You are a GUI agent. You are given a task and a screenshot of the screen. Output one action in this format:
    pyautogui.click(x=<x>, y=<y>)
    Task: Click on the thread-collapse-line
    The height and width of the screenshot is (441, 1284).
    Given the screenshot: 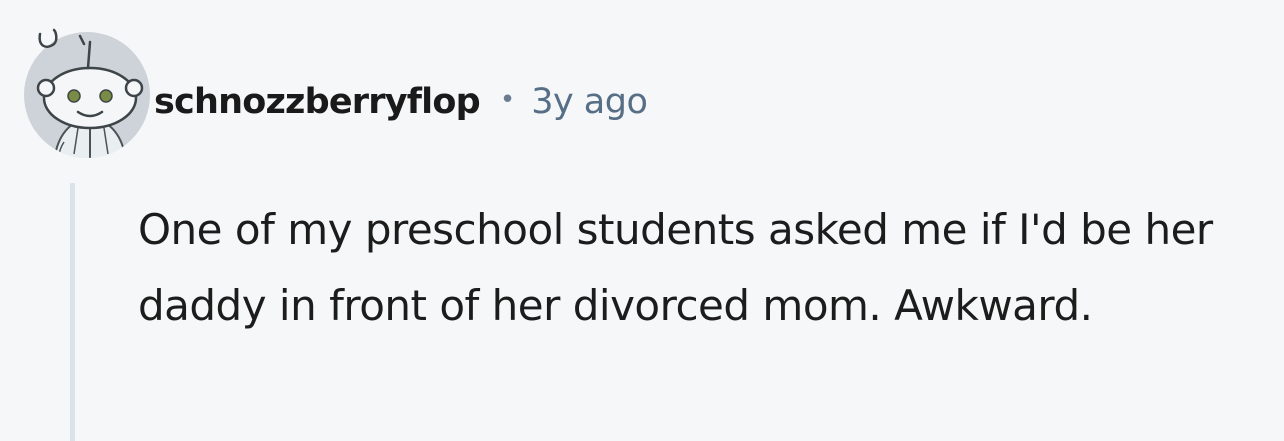 What is the action you would take?
    pyautogui.click(x=72, y=312)
    